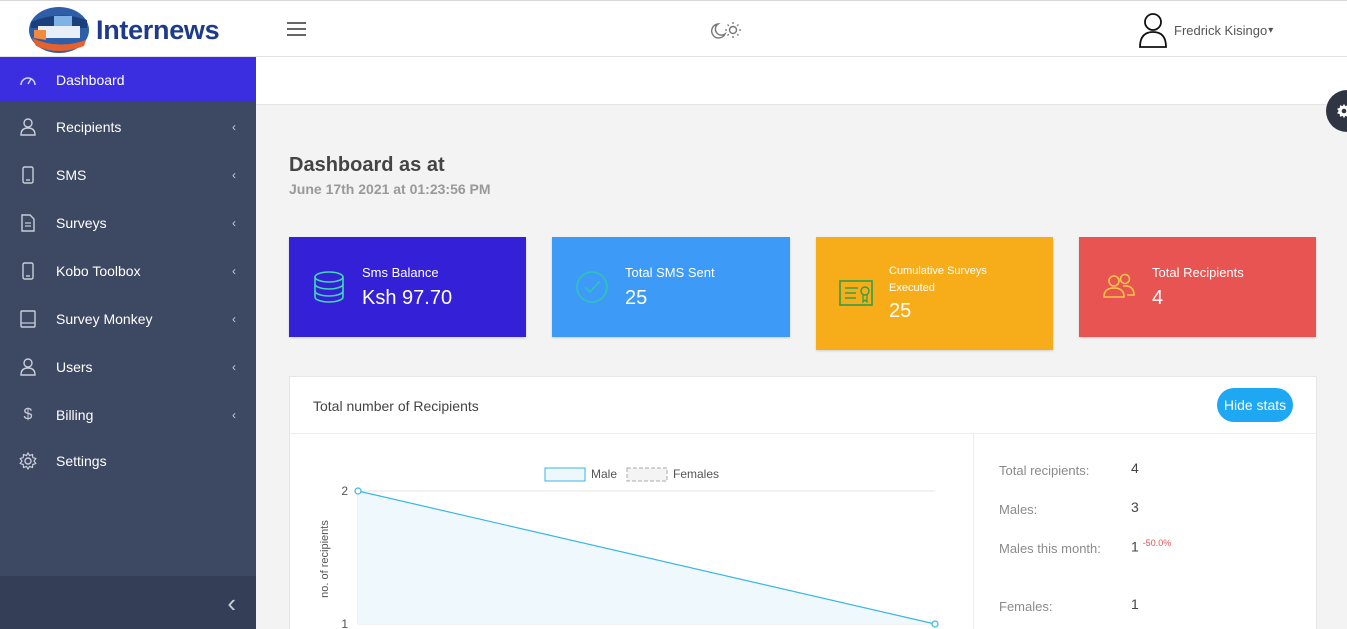 The image size is (1347, 629). What do you see at coordinates (90, 79) in the screenshot?
I see `sidebar-item-label: Dashboard` at bounding box center [90, 79].